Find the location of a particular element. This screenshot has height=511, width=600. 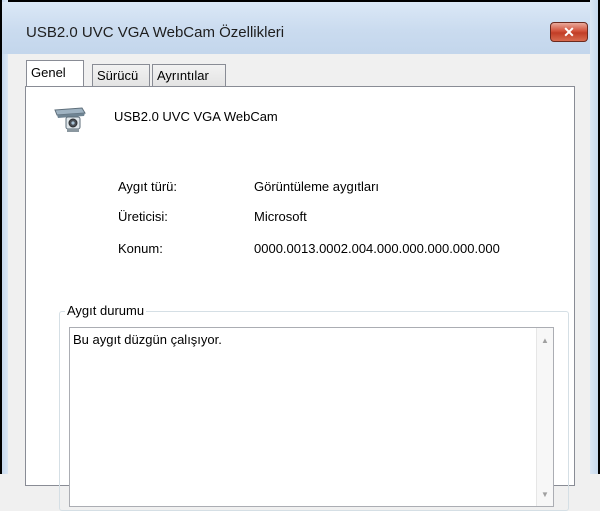

device-type-value: Görüntüleme aygıtları is located at coordinates (317, 186).